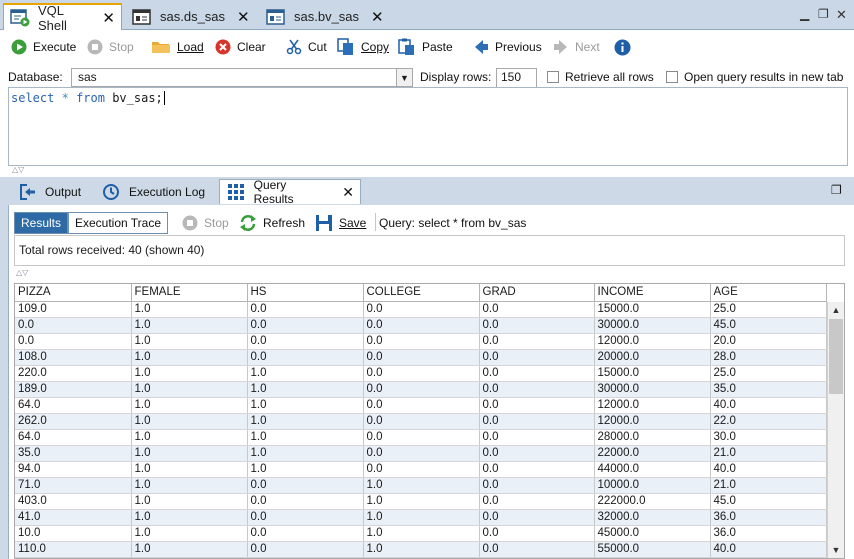  What do you see at coordinates (189, 293) in the screenshot?
I see `column-header: FEMALE` at bounding box center [189, 293].